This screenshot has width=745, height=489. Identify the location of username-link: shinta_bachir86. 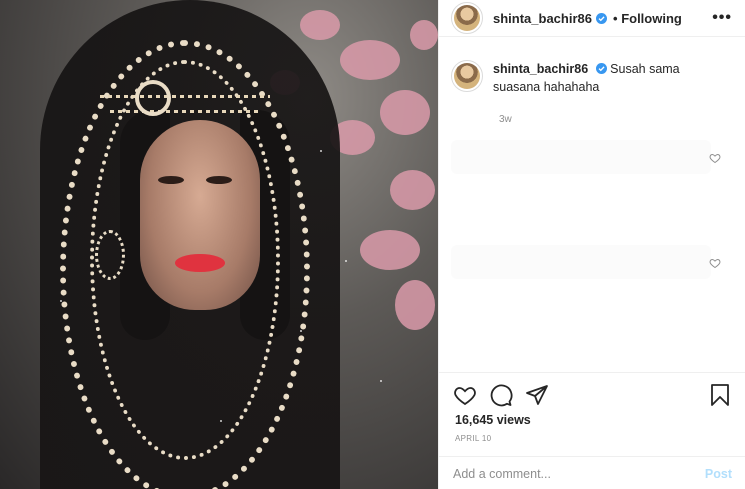
(542, 18).